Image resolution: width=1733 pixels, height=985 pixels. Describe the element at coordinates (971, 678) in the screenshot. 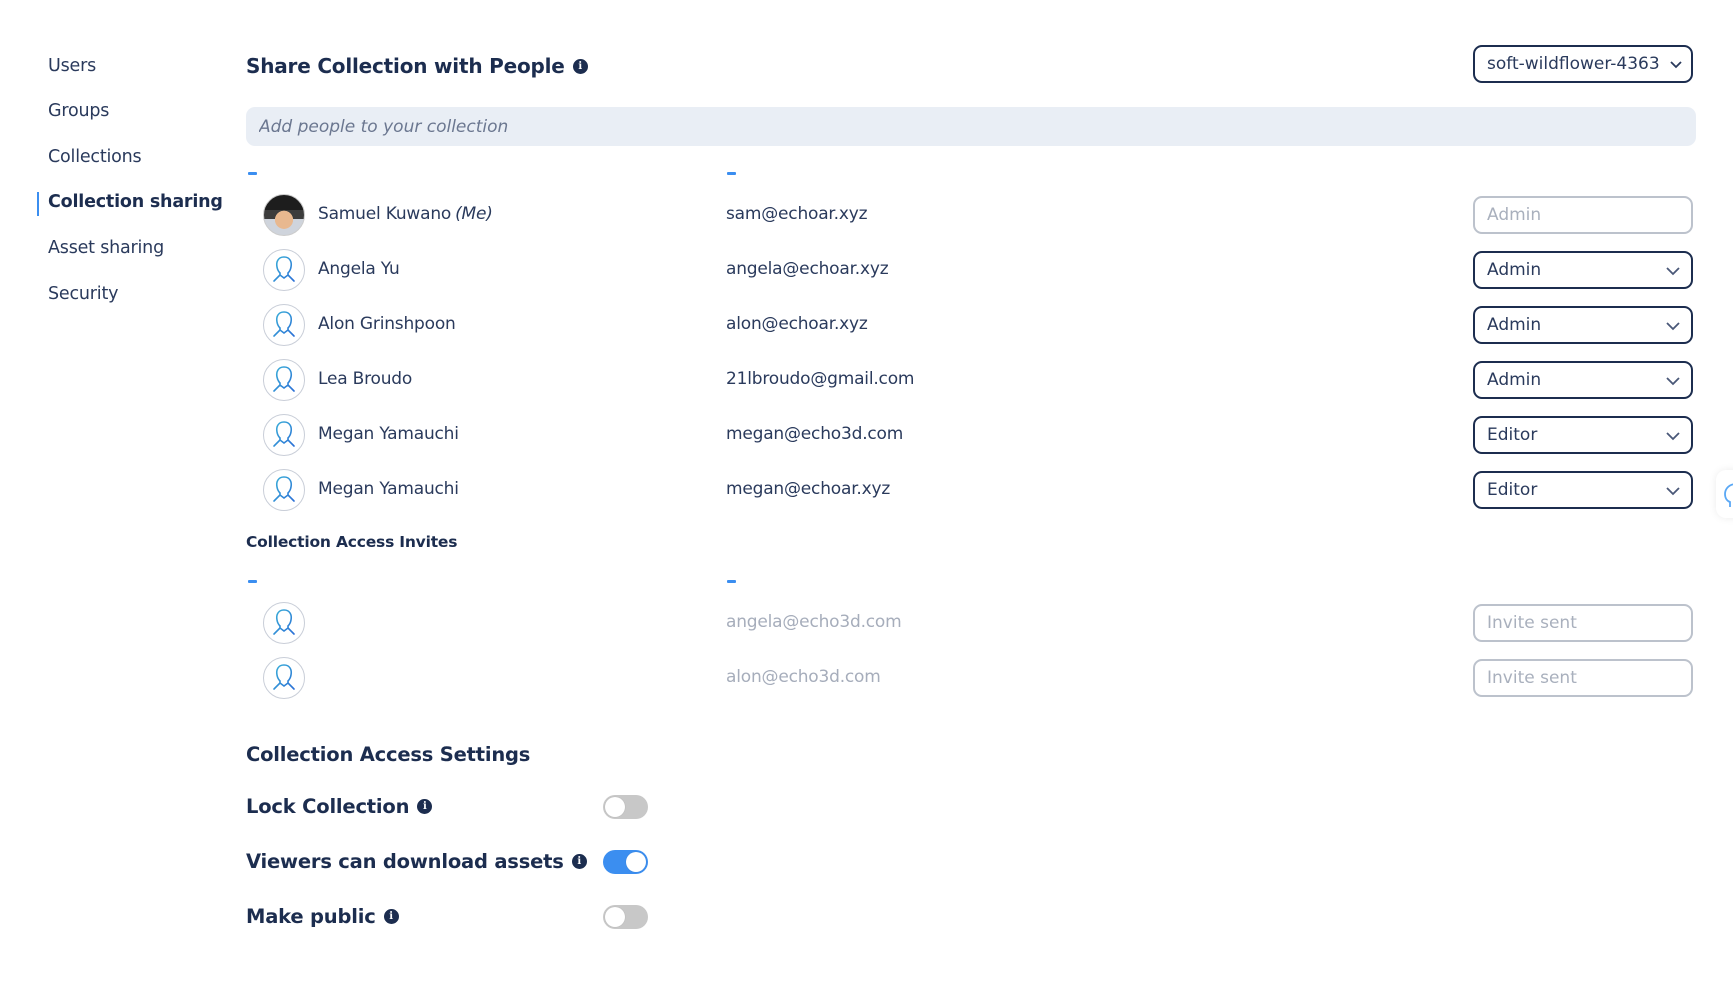

I see `invite-row: alon@echo3d.com Invite sent` at that location.